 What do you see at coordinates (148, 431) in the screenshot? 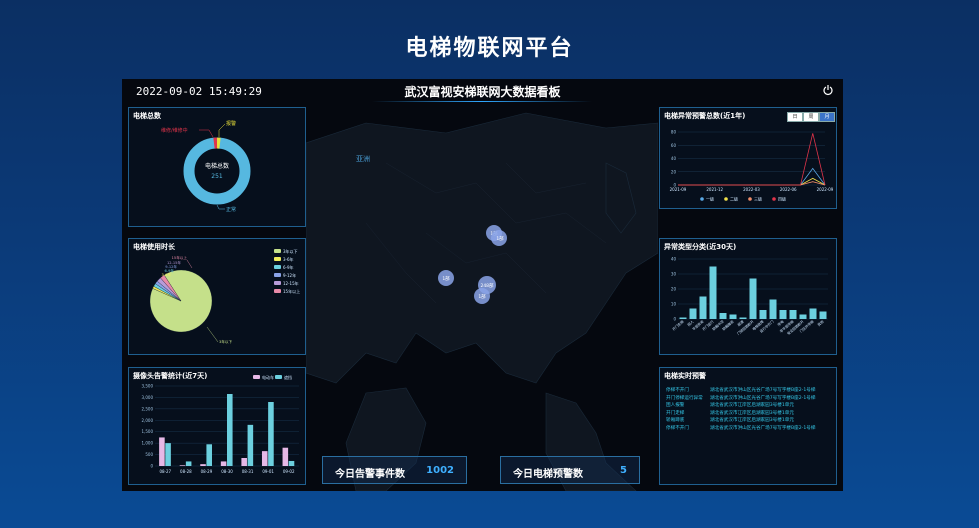
I see `y-tick-label: 1,500` at bounding box center [148, 431].